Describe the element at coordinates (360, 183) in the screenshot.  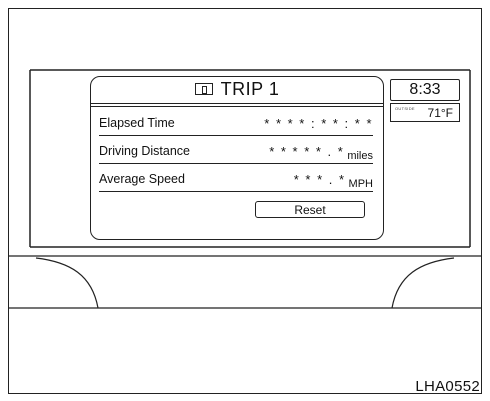
I see `row-unit: MPH` at that location.